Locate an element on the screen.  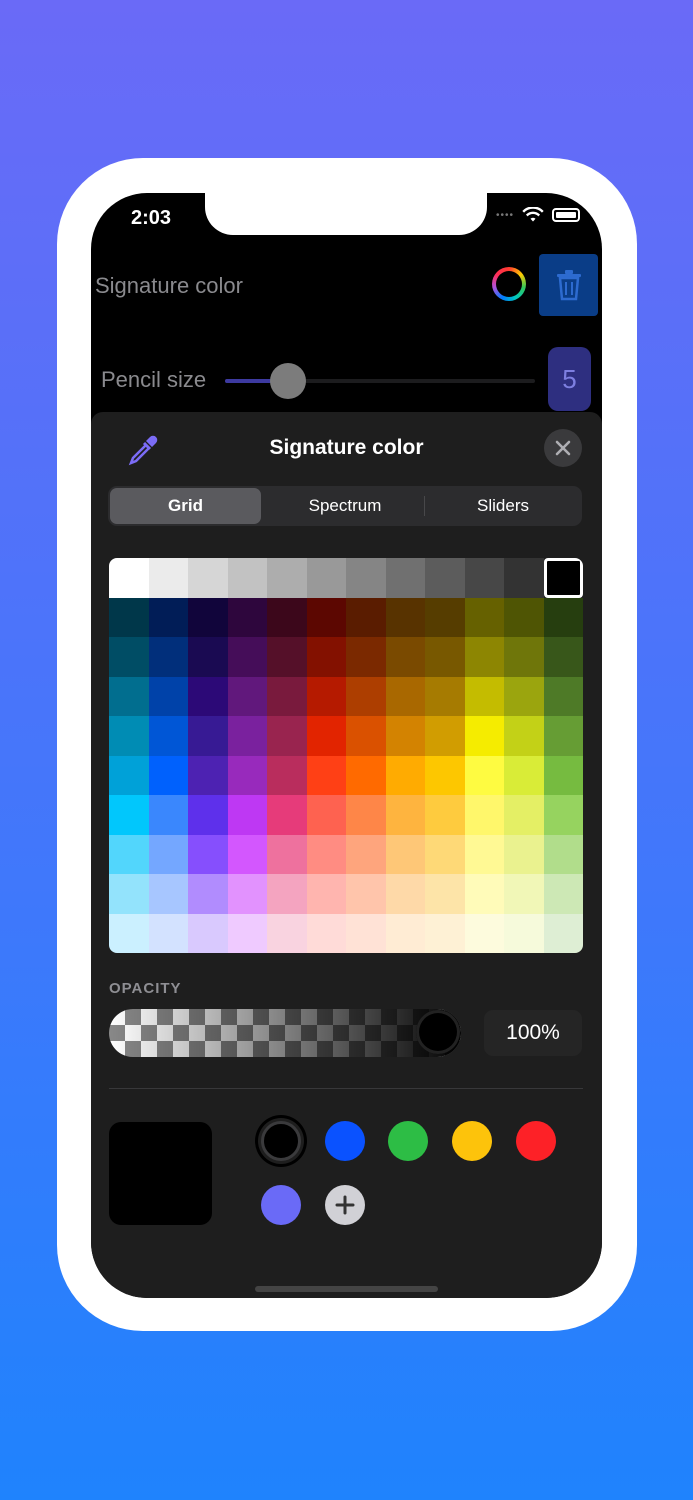
preset-swatch-yellow is located at coordinates (472, 1141).